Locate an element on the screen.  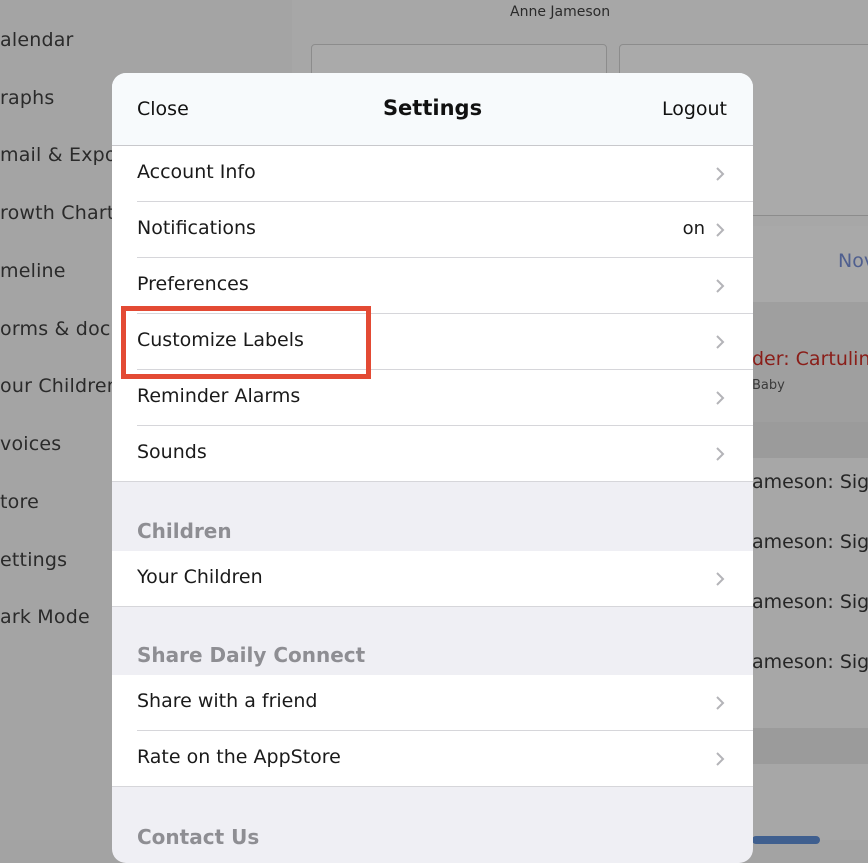
settings-row-rate-appstore: Rate on the AppStore is located at coordinates (432, 759).